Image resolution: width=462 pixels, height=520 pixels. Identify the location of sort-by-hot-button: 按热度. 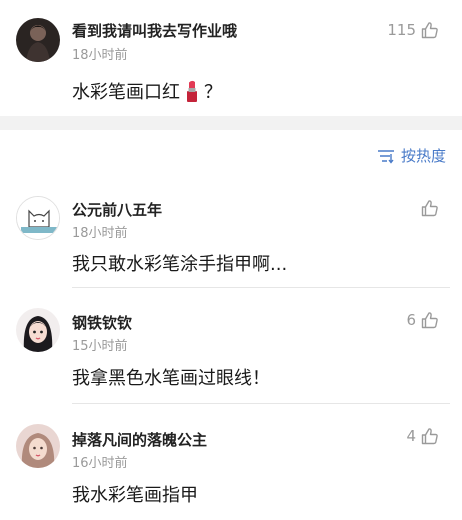
(411, 155).